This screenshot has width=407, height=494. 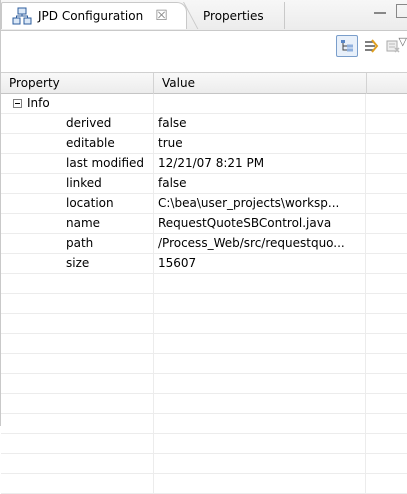 I want to click on jpd-config-icon, so click(x=22, y=16).